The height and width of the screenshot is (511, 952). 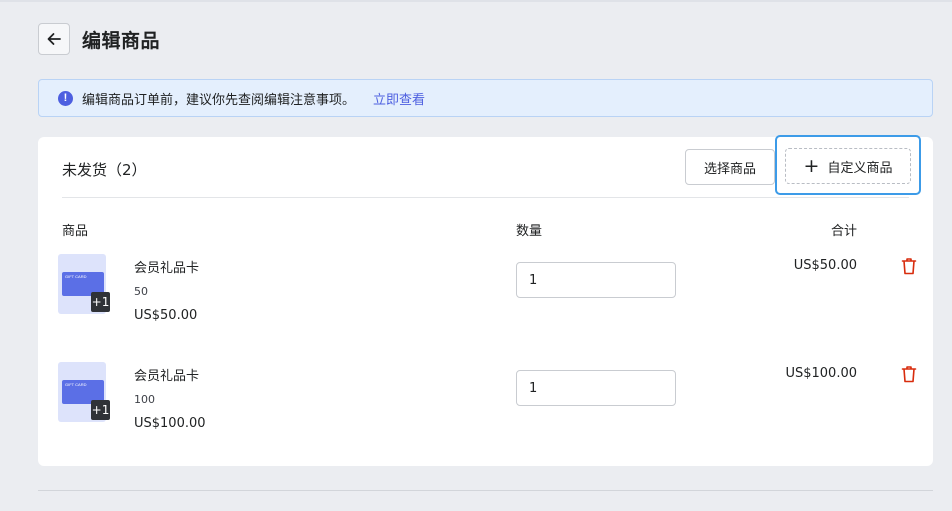 I want to click on column-header-total: 合计, so click(x=843, y=231).